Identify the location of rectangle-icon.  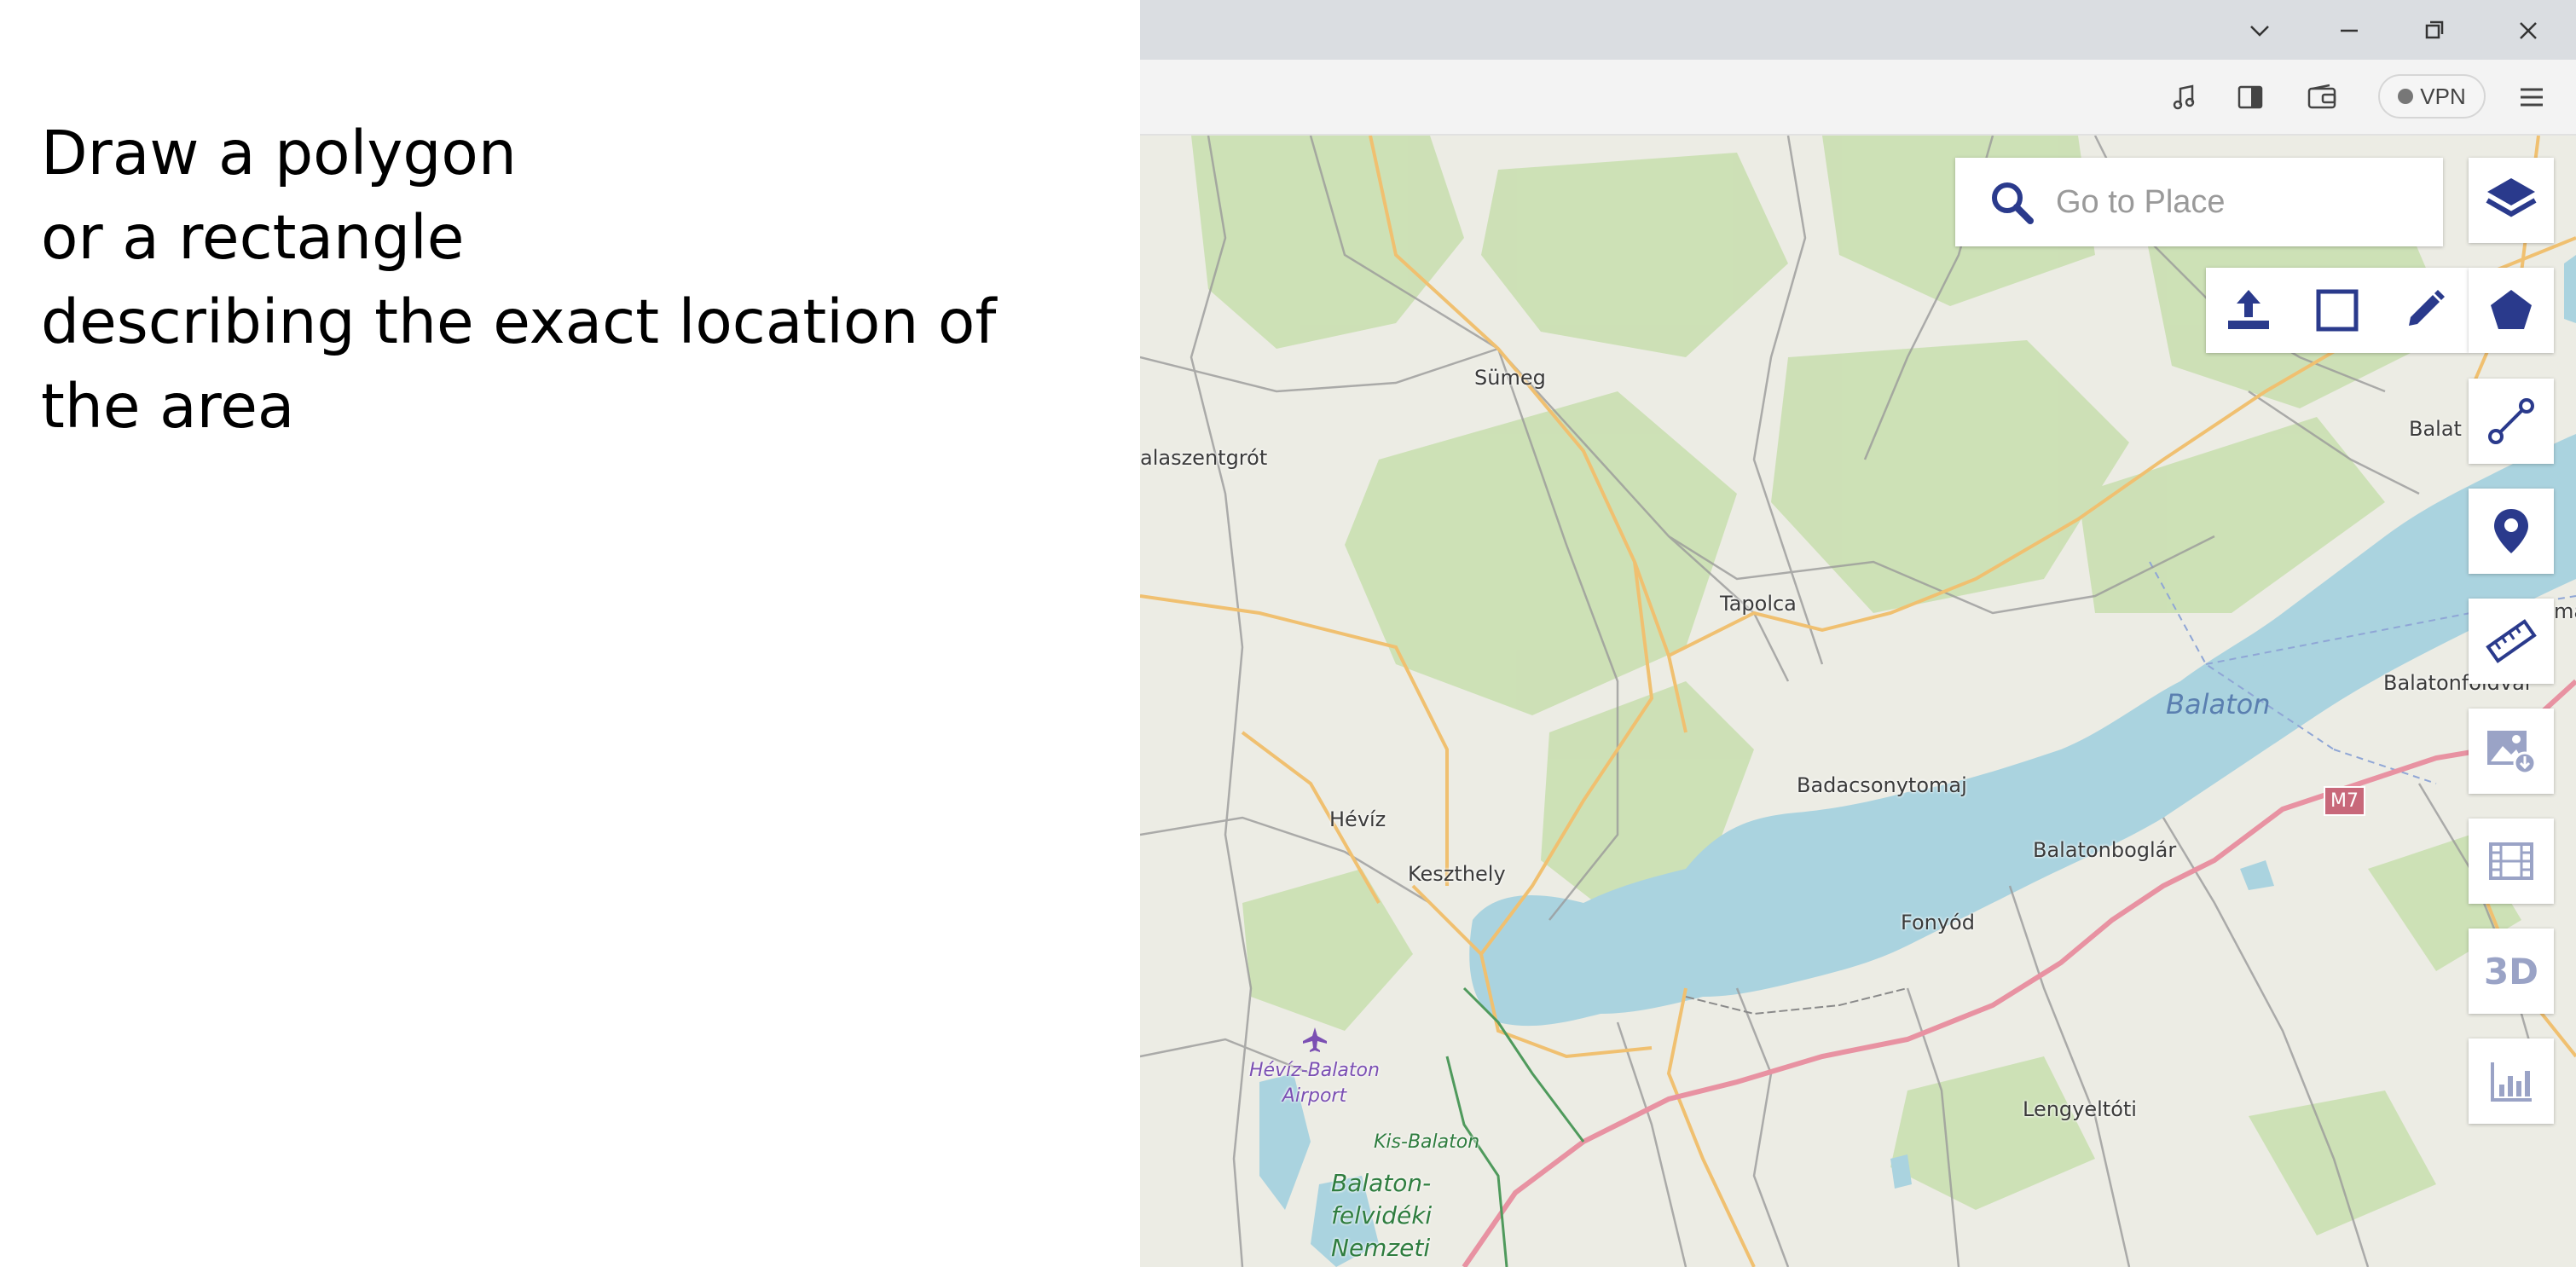
(2338, 310).